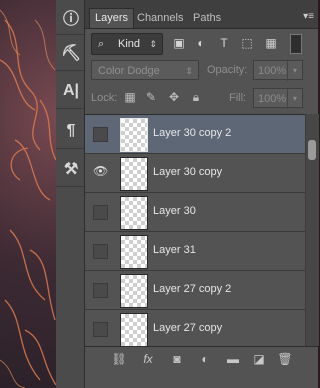  Describe the element at coordinates (308, 16) in the screenshot. I see `panel-menu-icon: ▾≡` at that location.